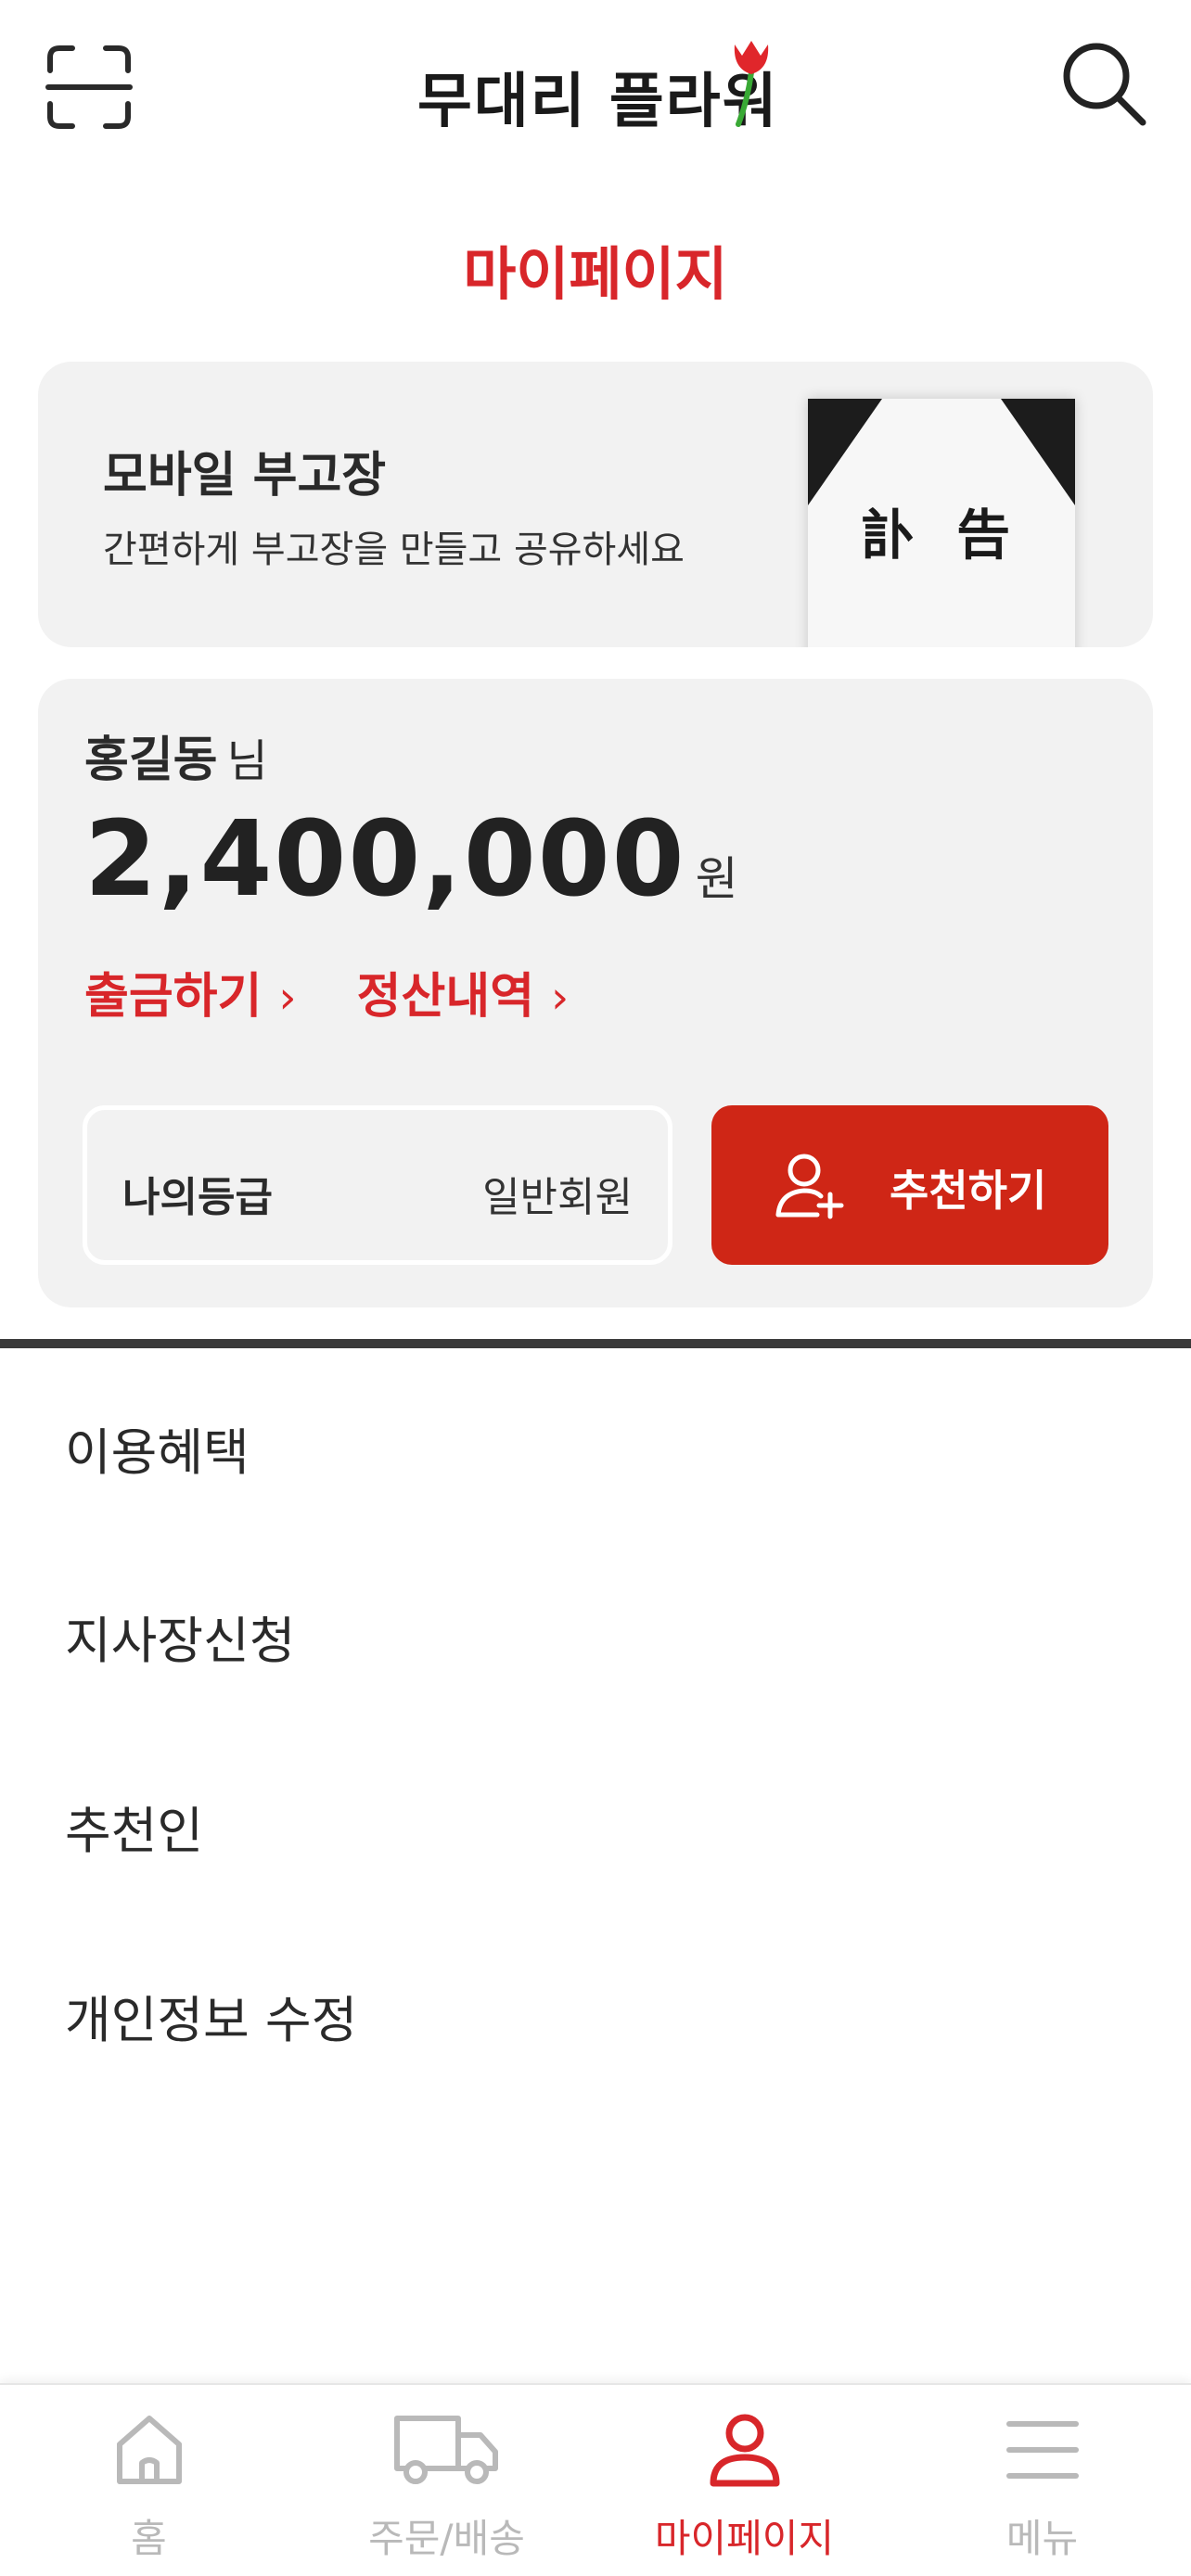  I want to click on nav-mypage-label: 마이페이지, so click(744, 2539).